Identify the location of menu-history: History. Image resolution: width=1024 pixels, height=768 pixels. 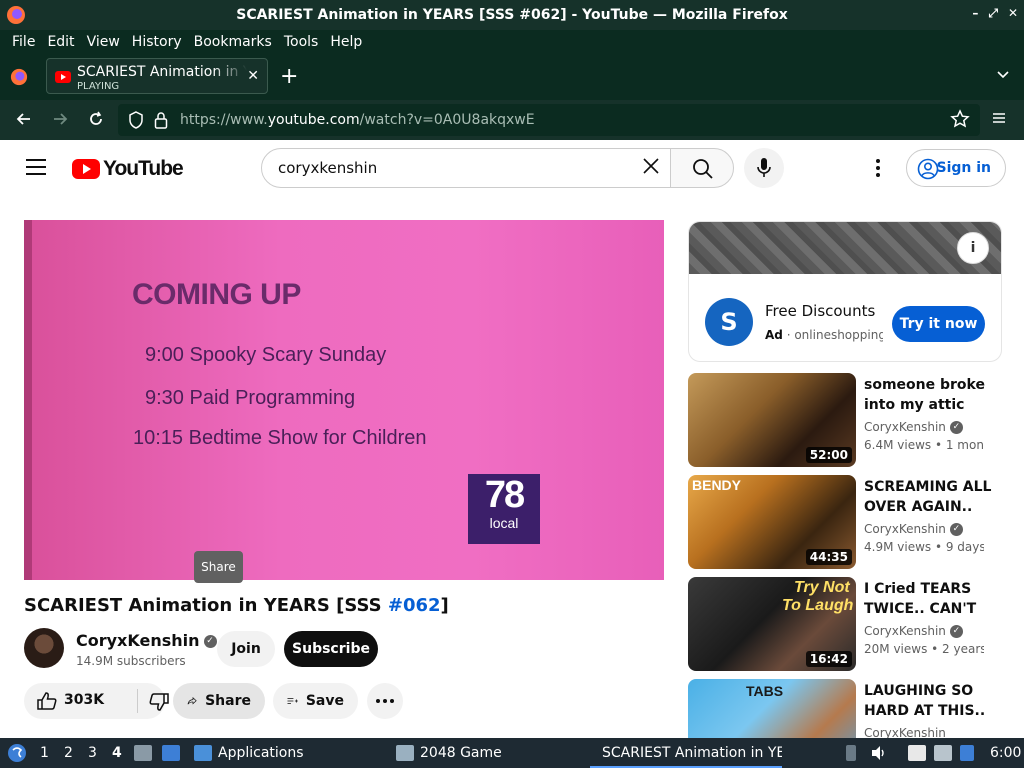
(157, 42).